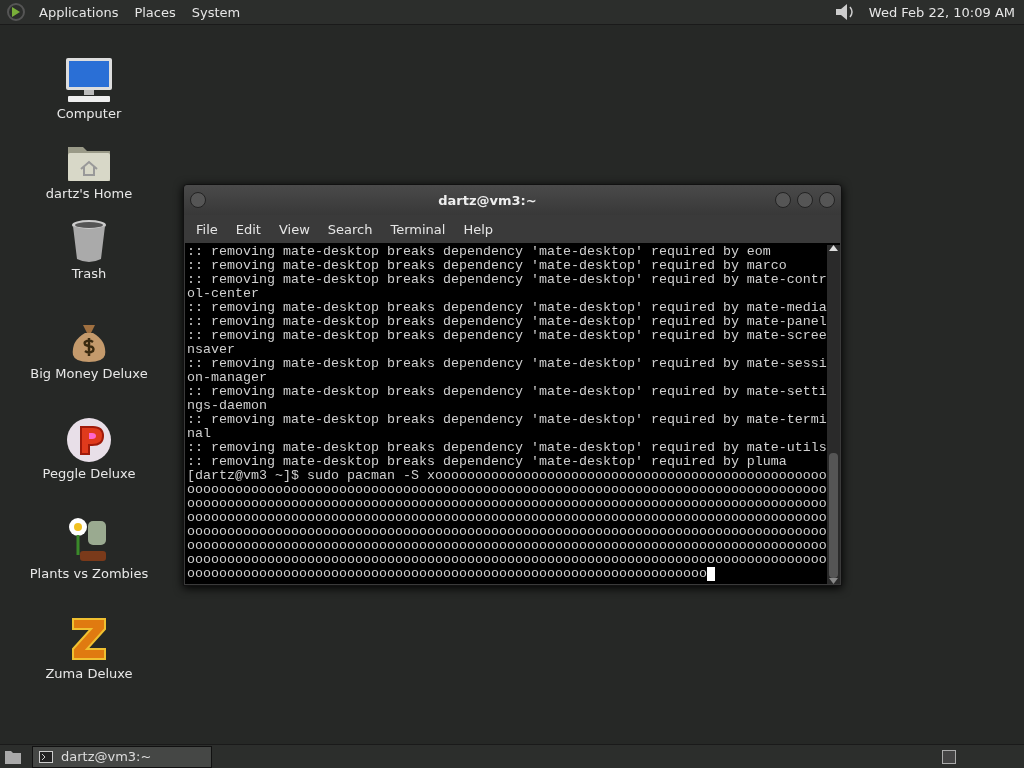 The width and height of the screenshot is (1024, 768). Describe the element at coordinates (827, 200) in the screenshot. I see `close-button` at that location.